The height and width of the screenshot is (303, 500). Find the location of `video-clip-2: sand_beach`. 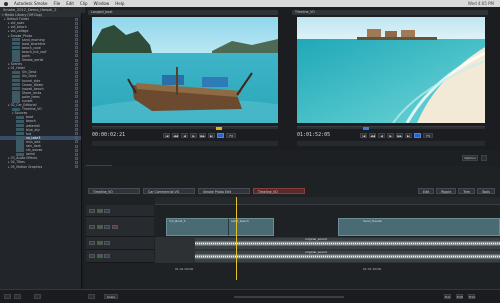

video-clip-2: sand_beach is located at coordinates (251, 227).